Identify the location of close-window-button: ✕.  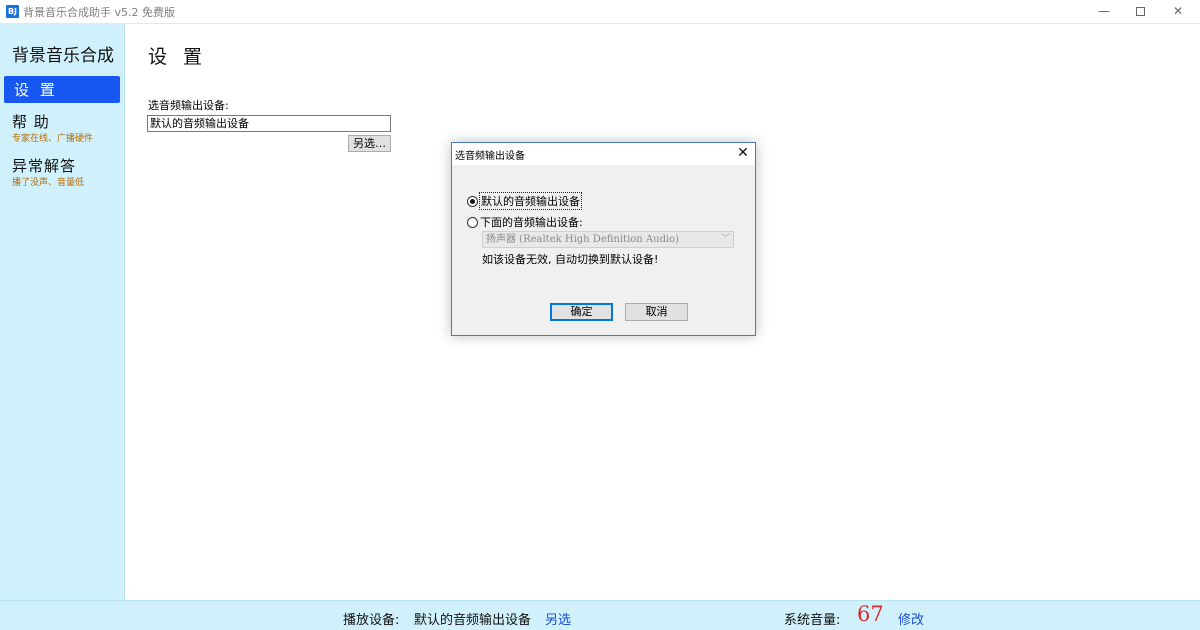
(1178, 12).